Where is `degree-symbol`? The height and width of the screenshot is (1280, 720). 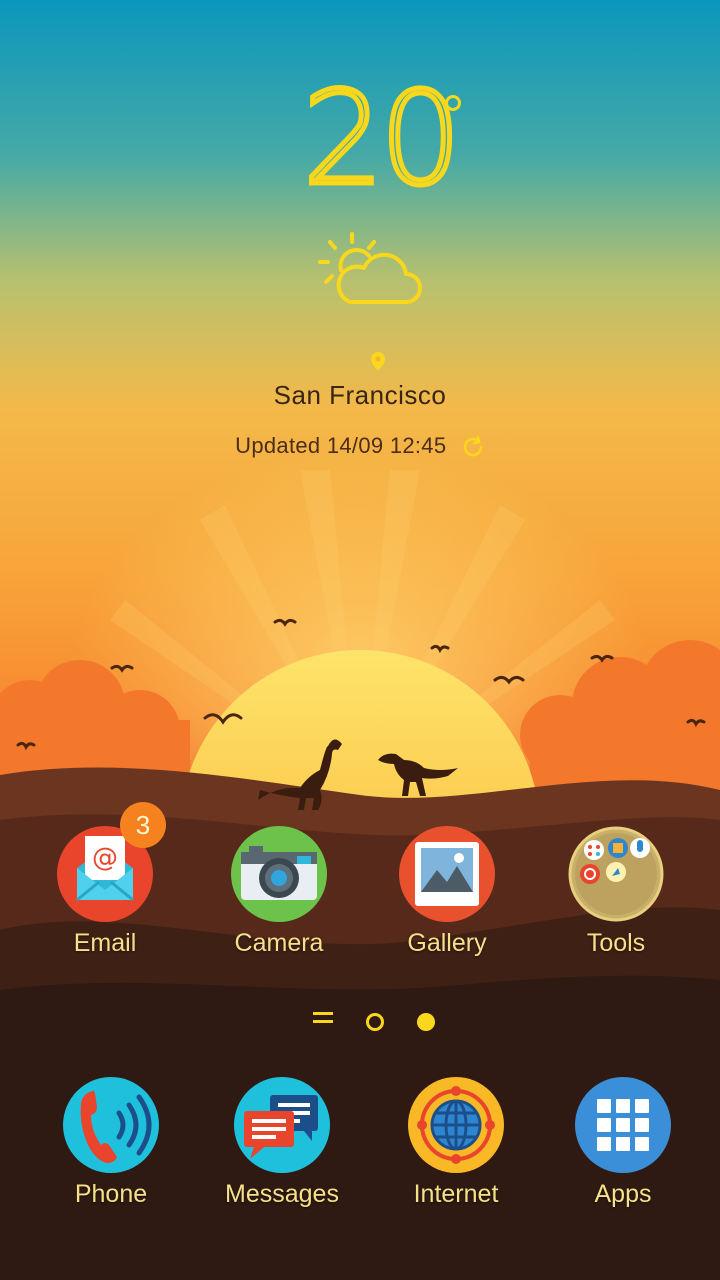 degree-symbol is located at coordinates (453, 103).